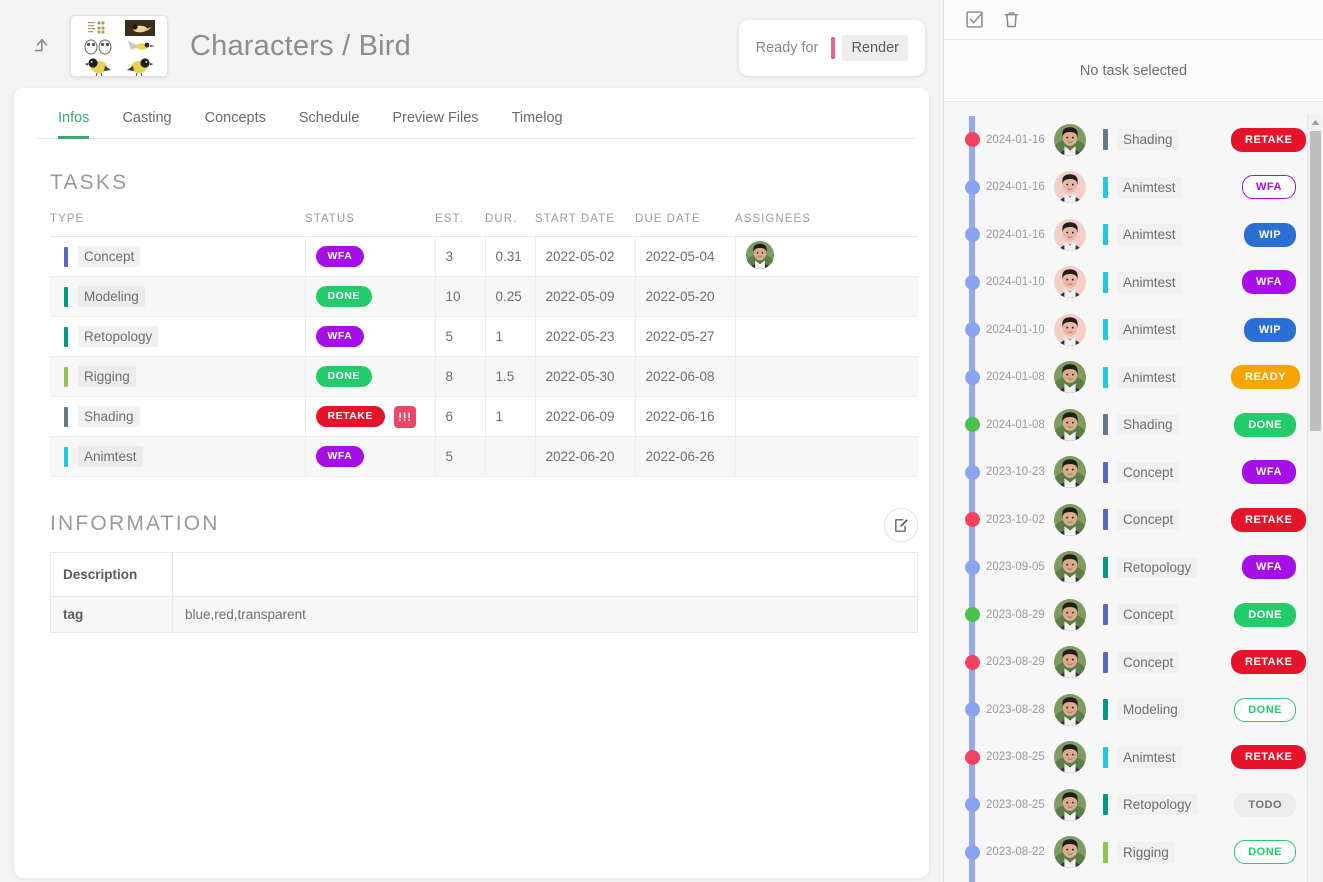 The width and height of the screenshot is (1323, 882). Describe the element at coordinates (510, 225) in the screenshot. I see `tasks-col-dur: DUR.` at that location.